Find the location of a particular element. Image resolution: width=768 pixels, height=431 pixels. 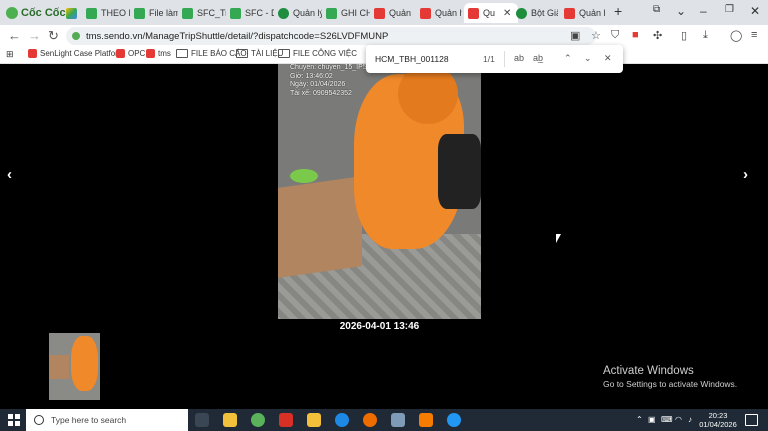

tab-7: Quản lý is located at coordinates (441, 13).